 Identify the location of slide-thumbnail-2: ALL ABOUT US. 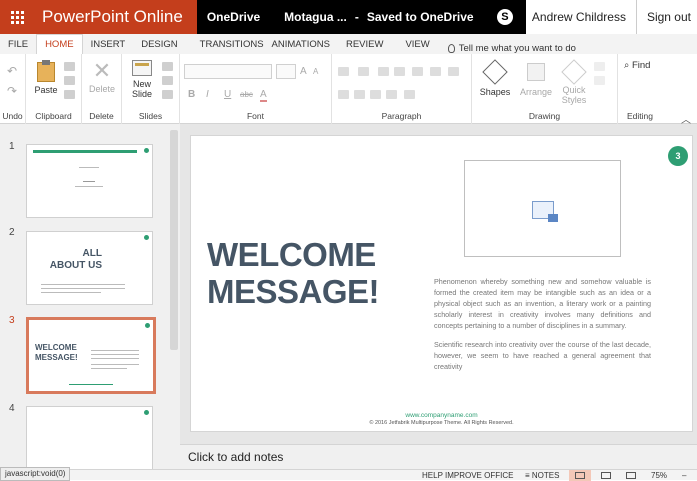
(89, 268).